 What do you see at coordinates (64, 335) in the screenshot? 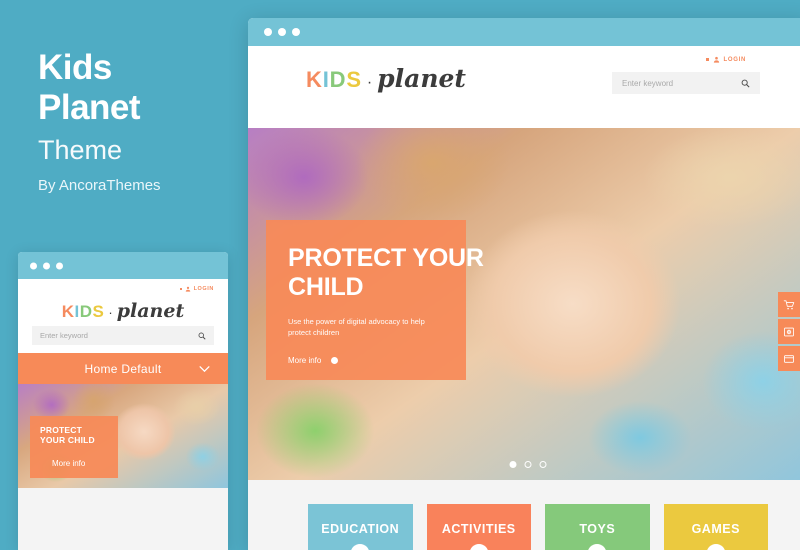
I see `mobile-search-placeholder: Enter keyword` at bounding box center [64, 335].